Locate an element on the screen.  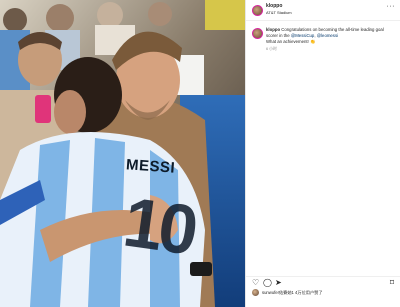
jersey-name: MESSI is located at coordinates (150, 166).